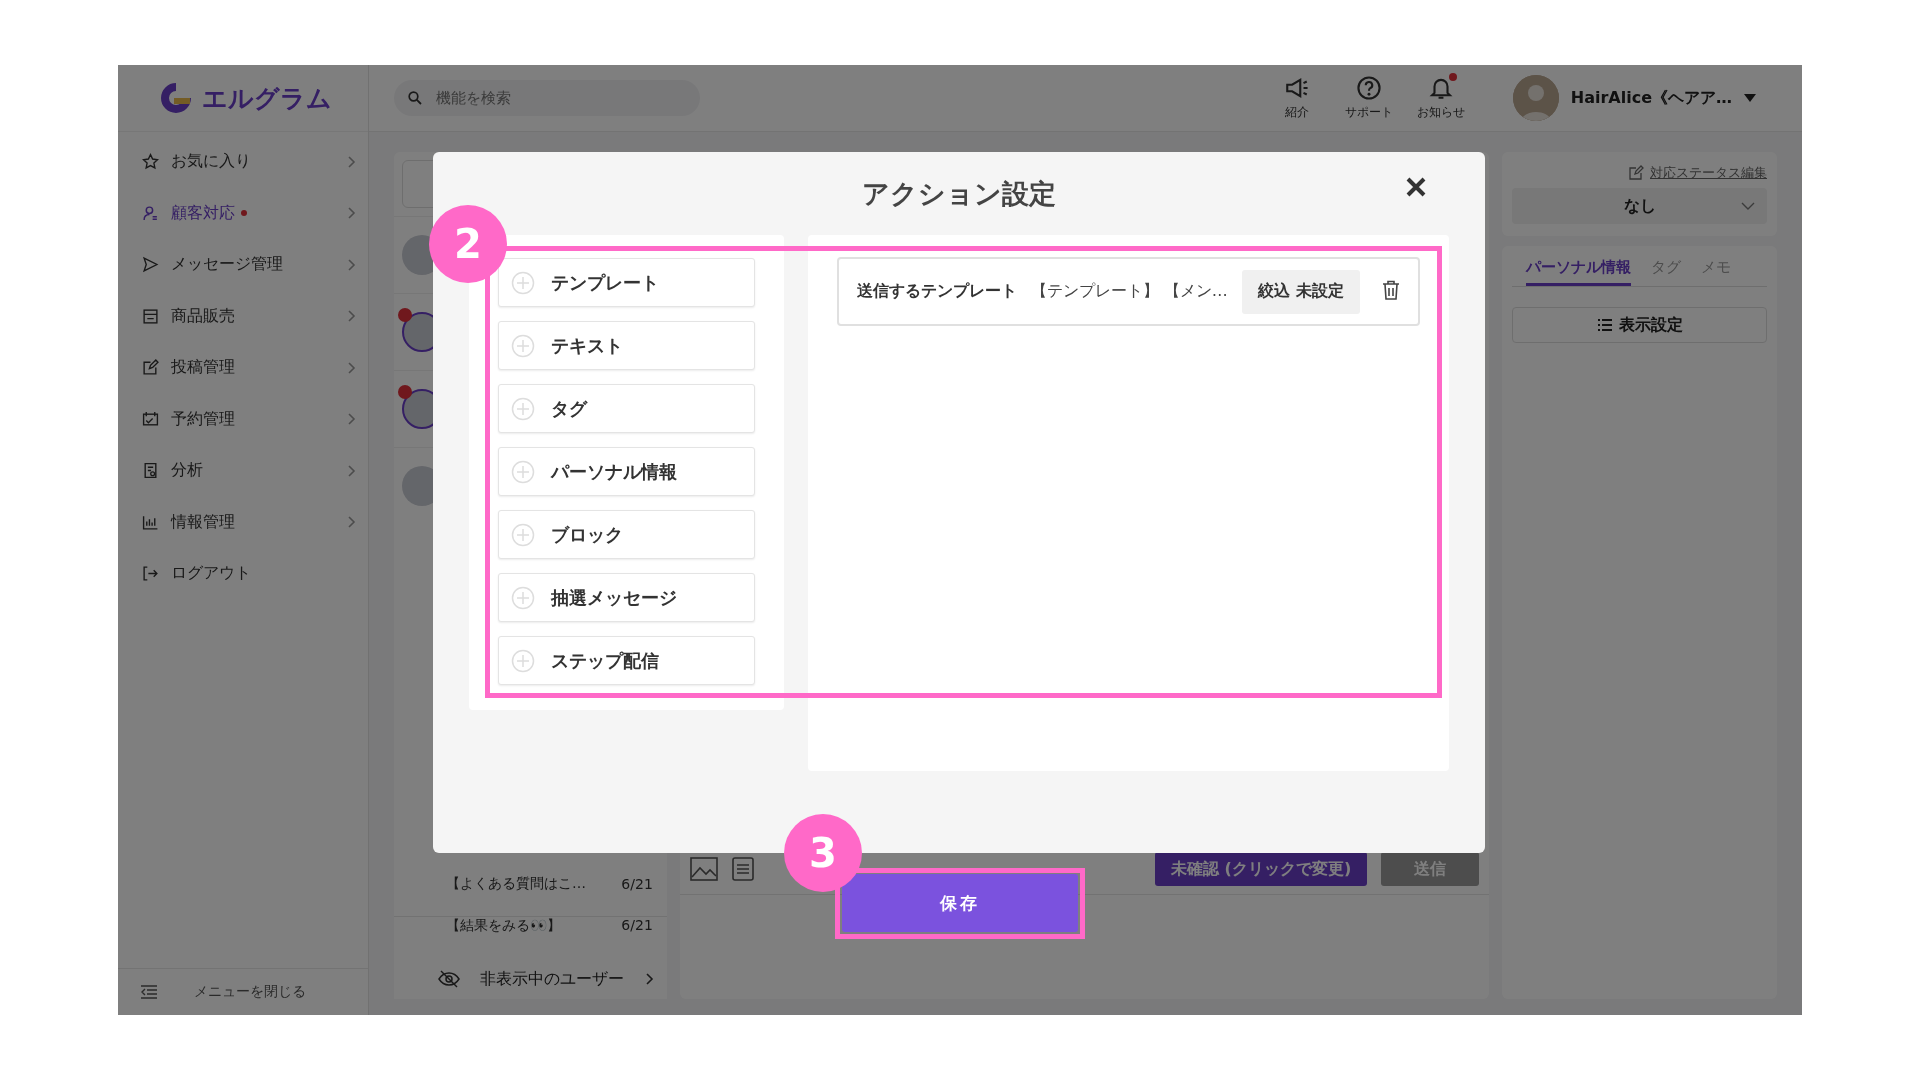 The width and height of the screenshot is (1920, 1080). I want to click on avatar-icon, so click(1535, 98).